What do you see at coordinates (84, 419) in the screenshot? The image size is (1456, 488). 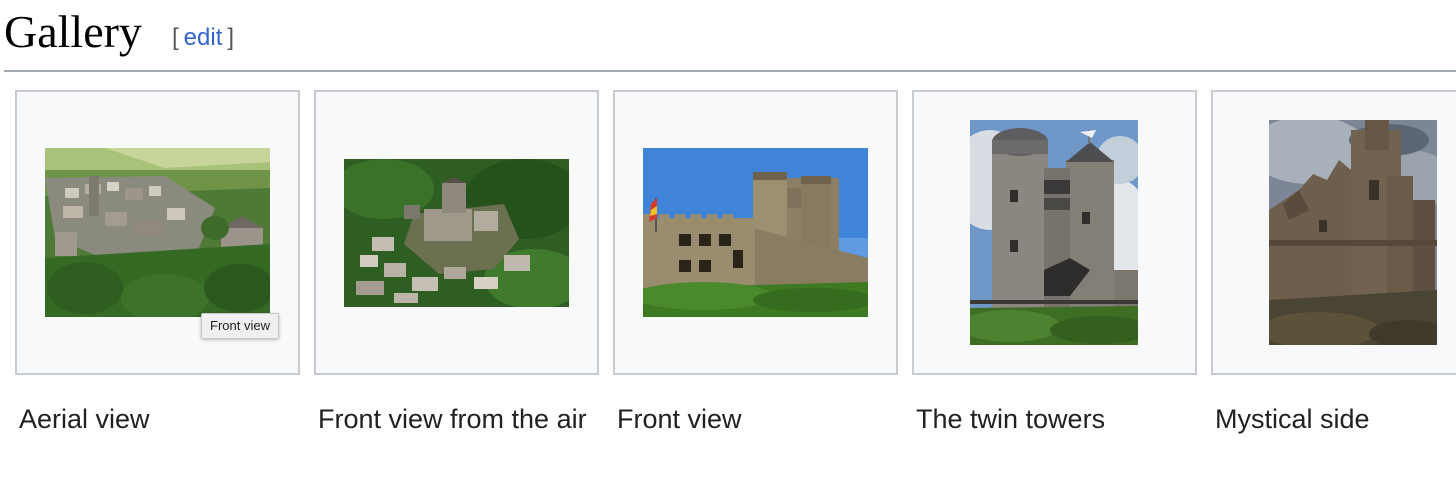 I see `gallery-caption: Aerial view` at bounding box center [84, 419].